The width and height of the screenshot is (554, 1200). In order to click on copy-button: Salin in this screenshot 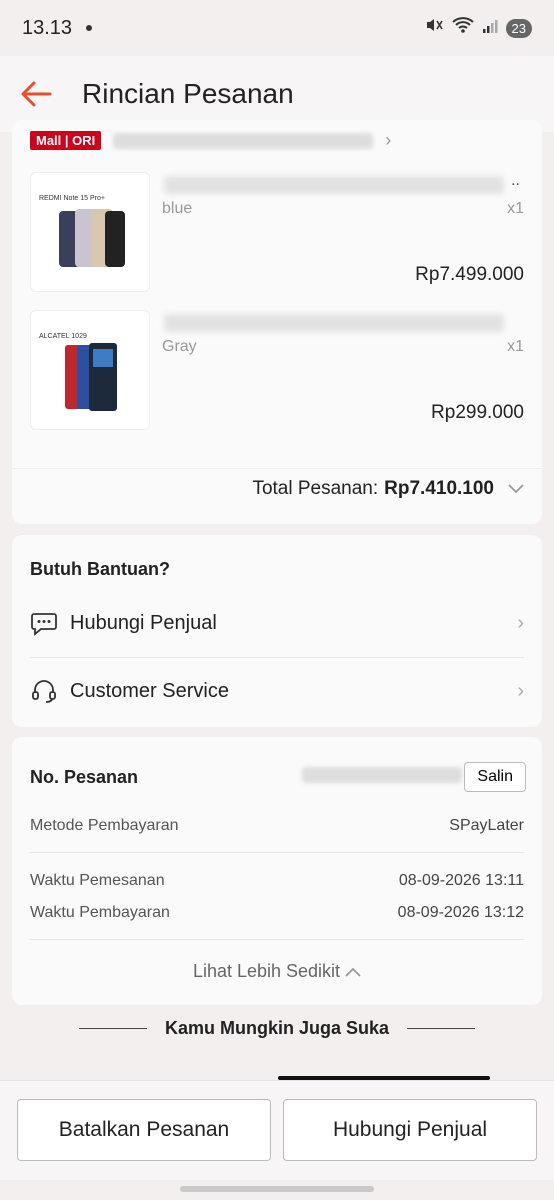, I will do `click(495, 777)`.